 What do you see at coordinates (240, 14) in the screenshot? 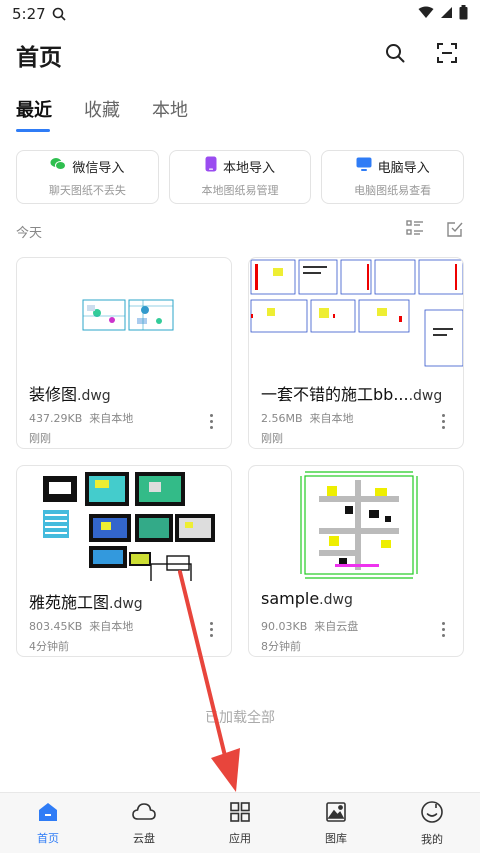
I see `status-bar: 5:27` at bounding box center [240, 14].